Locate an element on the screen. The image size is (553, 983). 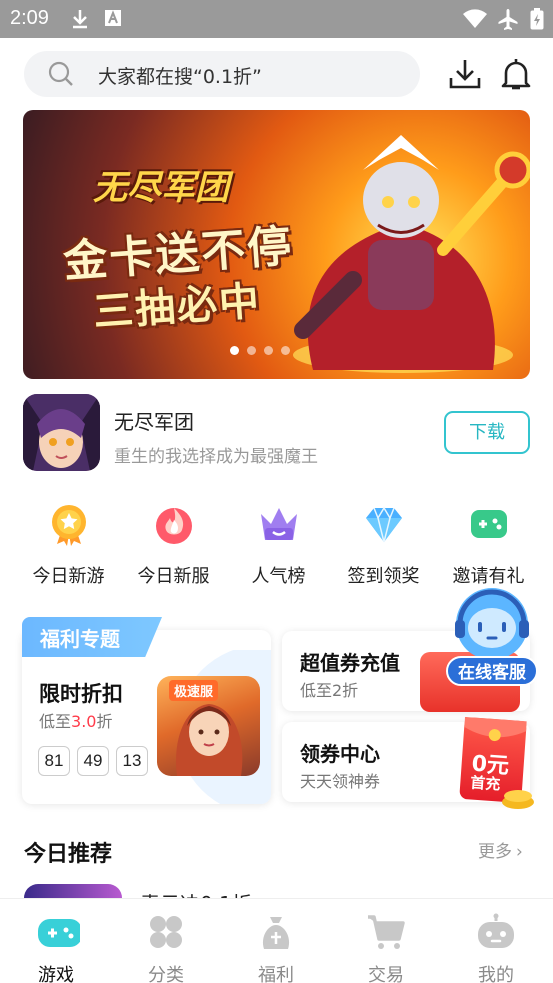
flame-icon is located at coordinates (173, 526).